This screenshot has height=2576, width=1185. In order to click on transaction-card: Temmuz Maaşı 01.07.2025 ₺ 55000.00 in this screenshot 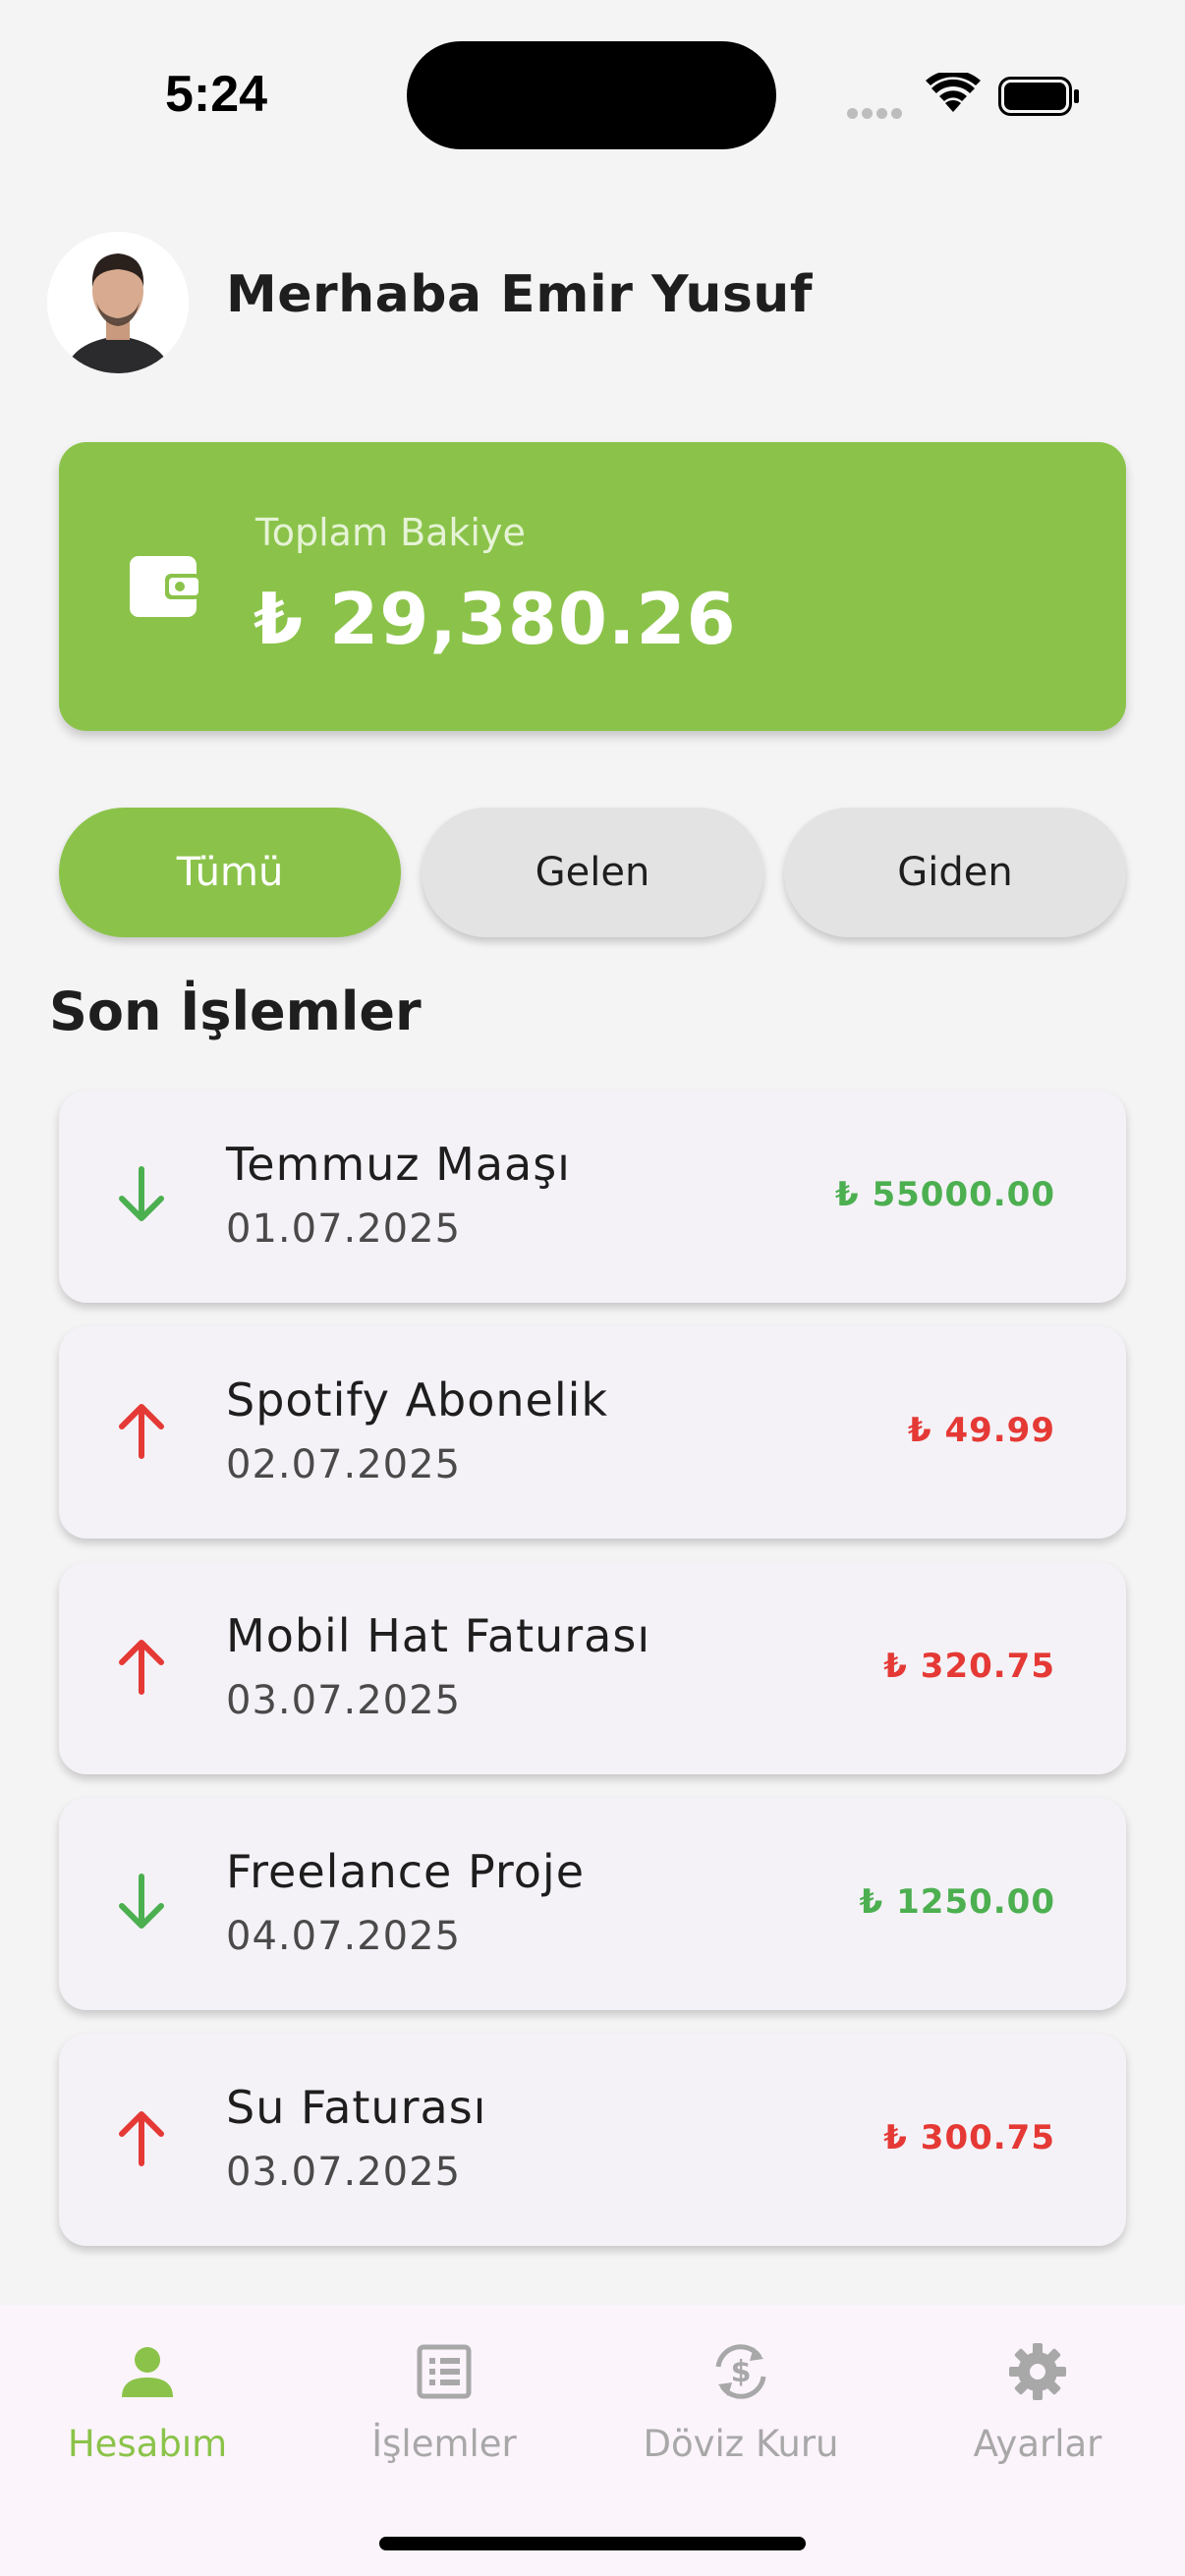, I will do `click(592, 1197)`.